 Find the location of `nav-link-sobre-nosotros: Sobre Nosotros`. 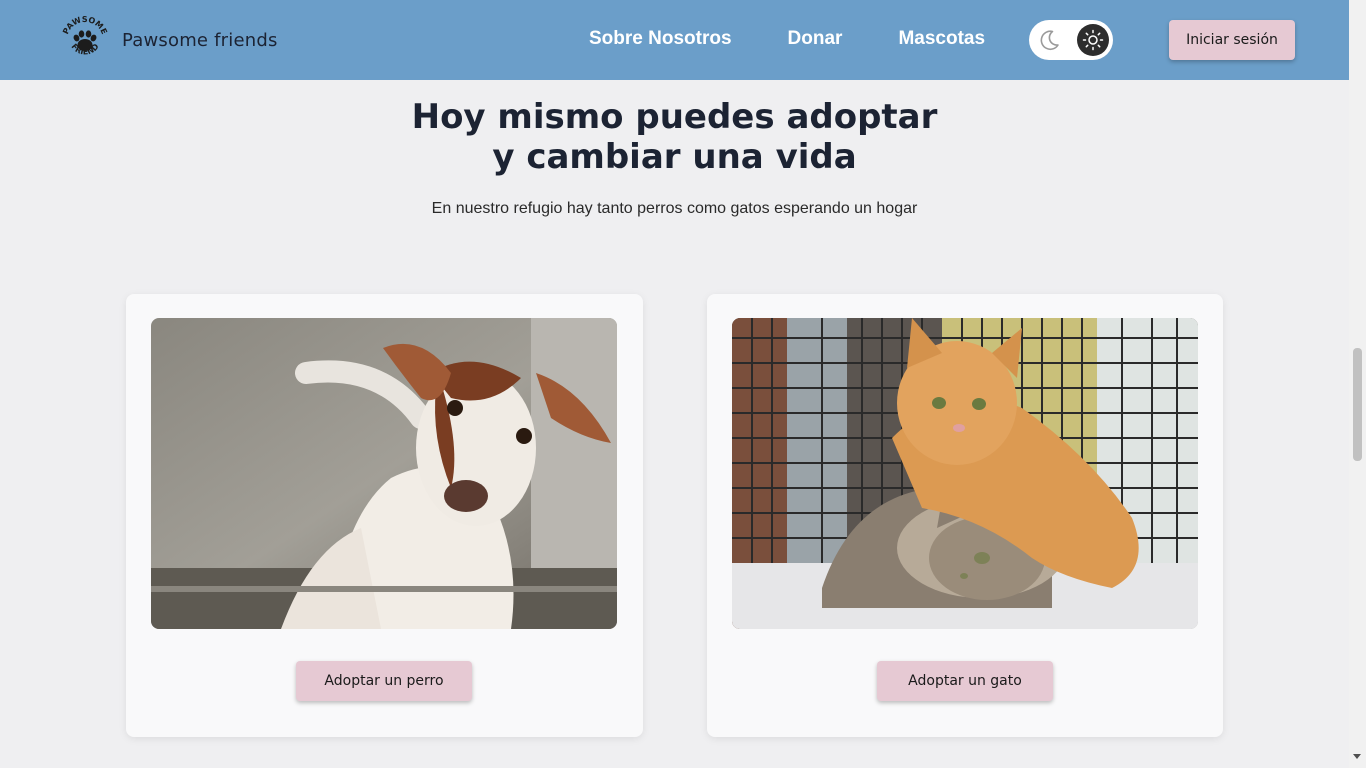

nav-link-sobre-nosotros: Sobre Nosotros is located at coordinates (660, 39).